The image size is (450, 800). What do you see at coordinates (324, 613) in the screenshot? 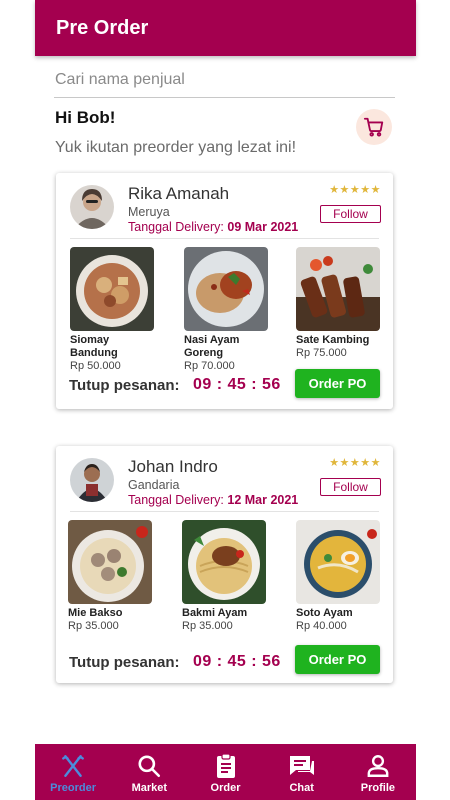
I see `product-name: Soto Ayam` at bounding box center [324, 613].